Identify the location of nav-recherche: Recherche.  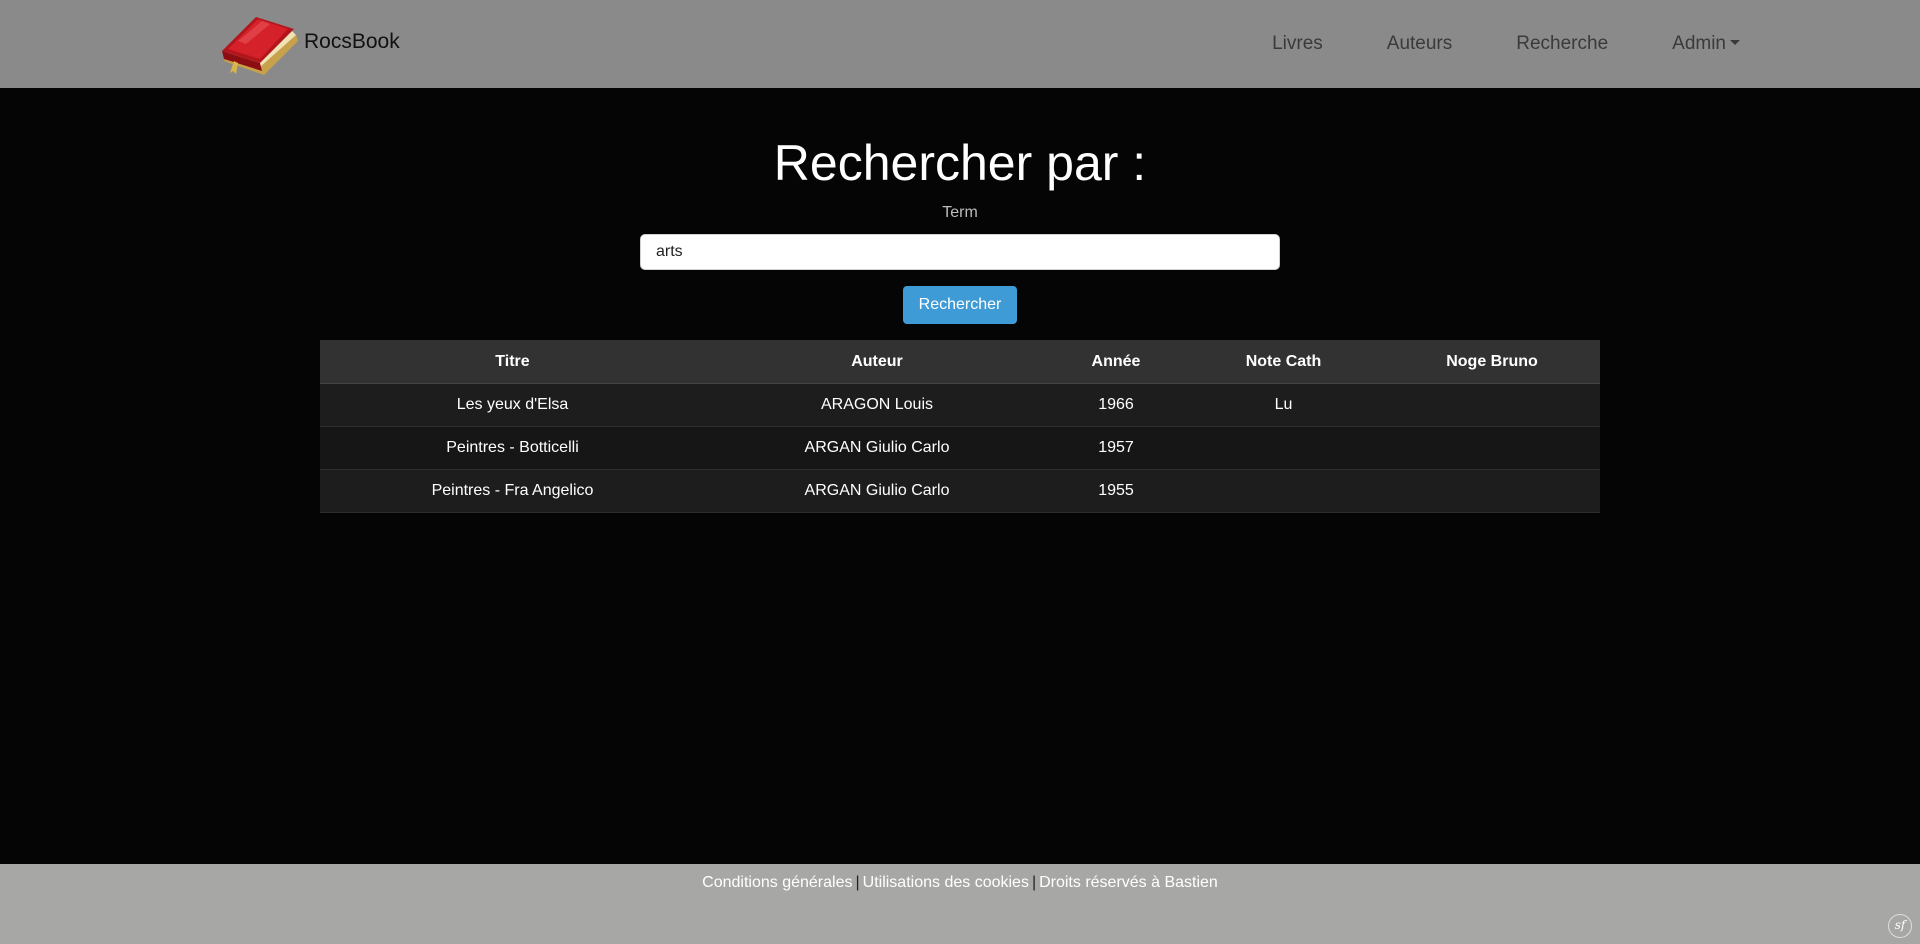
(1562, 44).